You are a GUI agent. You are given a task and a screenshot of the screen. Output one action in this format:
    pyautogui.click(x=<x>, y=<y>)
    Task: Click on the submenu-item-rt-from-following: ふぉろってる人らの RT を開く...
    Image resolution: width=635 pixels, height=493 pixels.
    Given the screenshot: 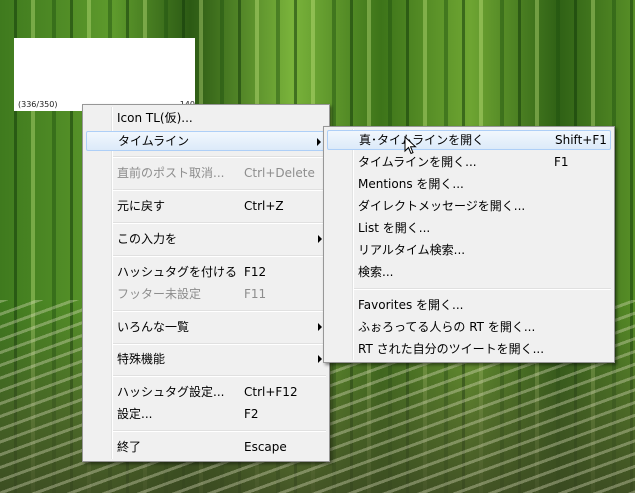 What is the action you would take?
    pyautogui.click(x=469, y=327)
    